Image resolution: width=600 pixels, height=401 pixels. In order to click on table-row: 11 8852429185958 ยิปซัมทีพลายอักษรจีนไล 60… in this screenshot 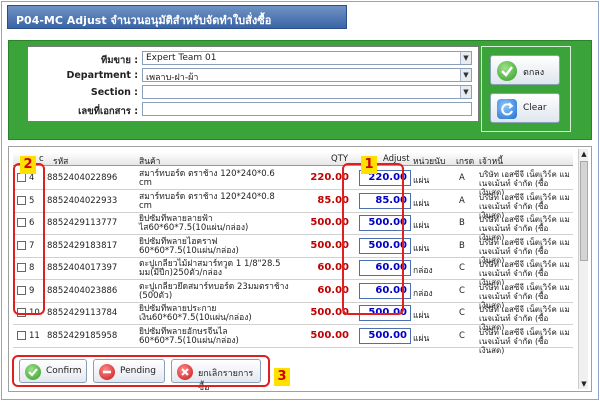, I will do `click(293, 340)`.